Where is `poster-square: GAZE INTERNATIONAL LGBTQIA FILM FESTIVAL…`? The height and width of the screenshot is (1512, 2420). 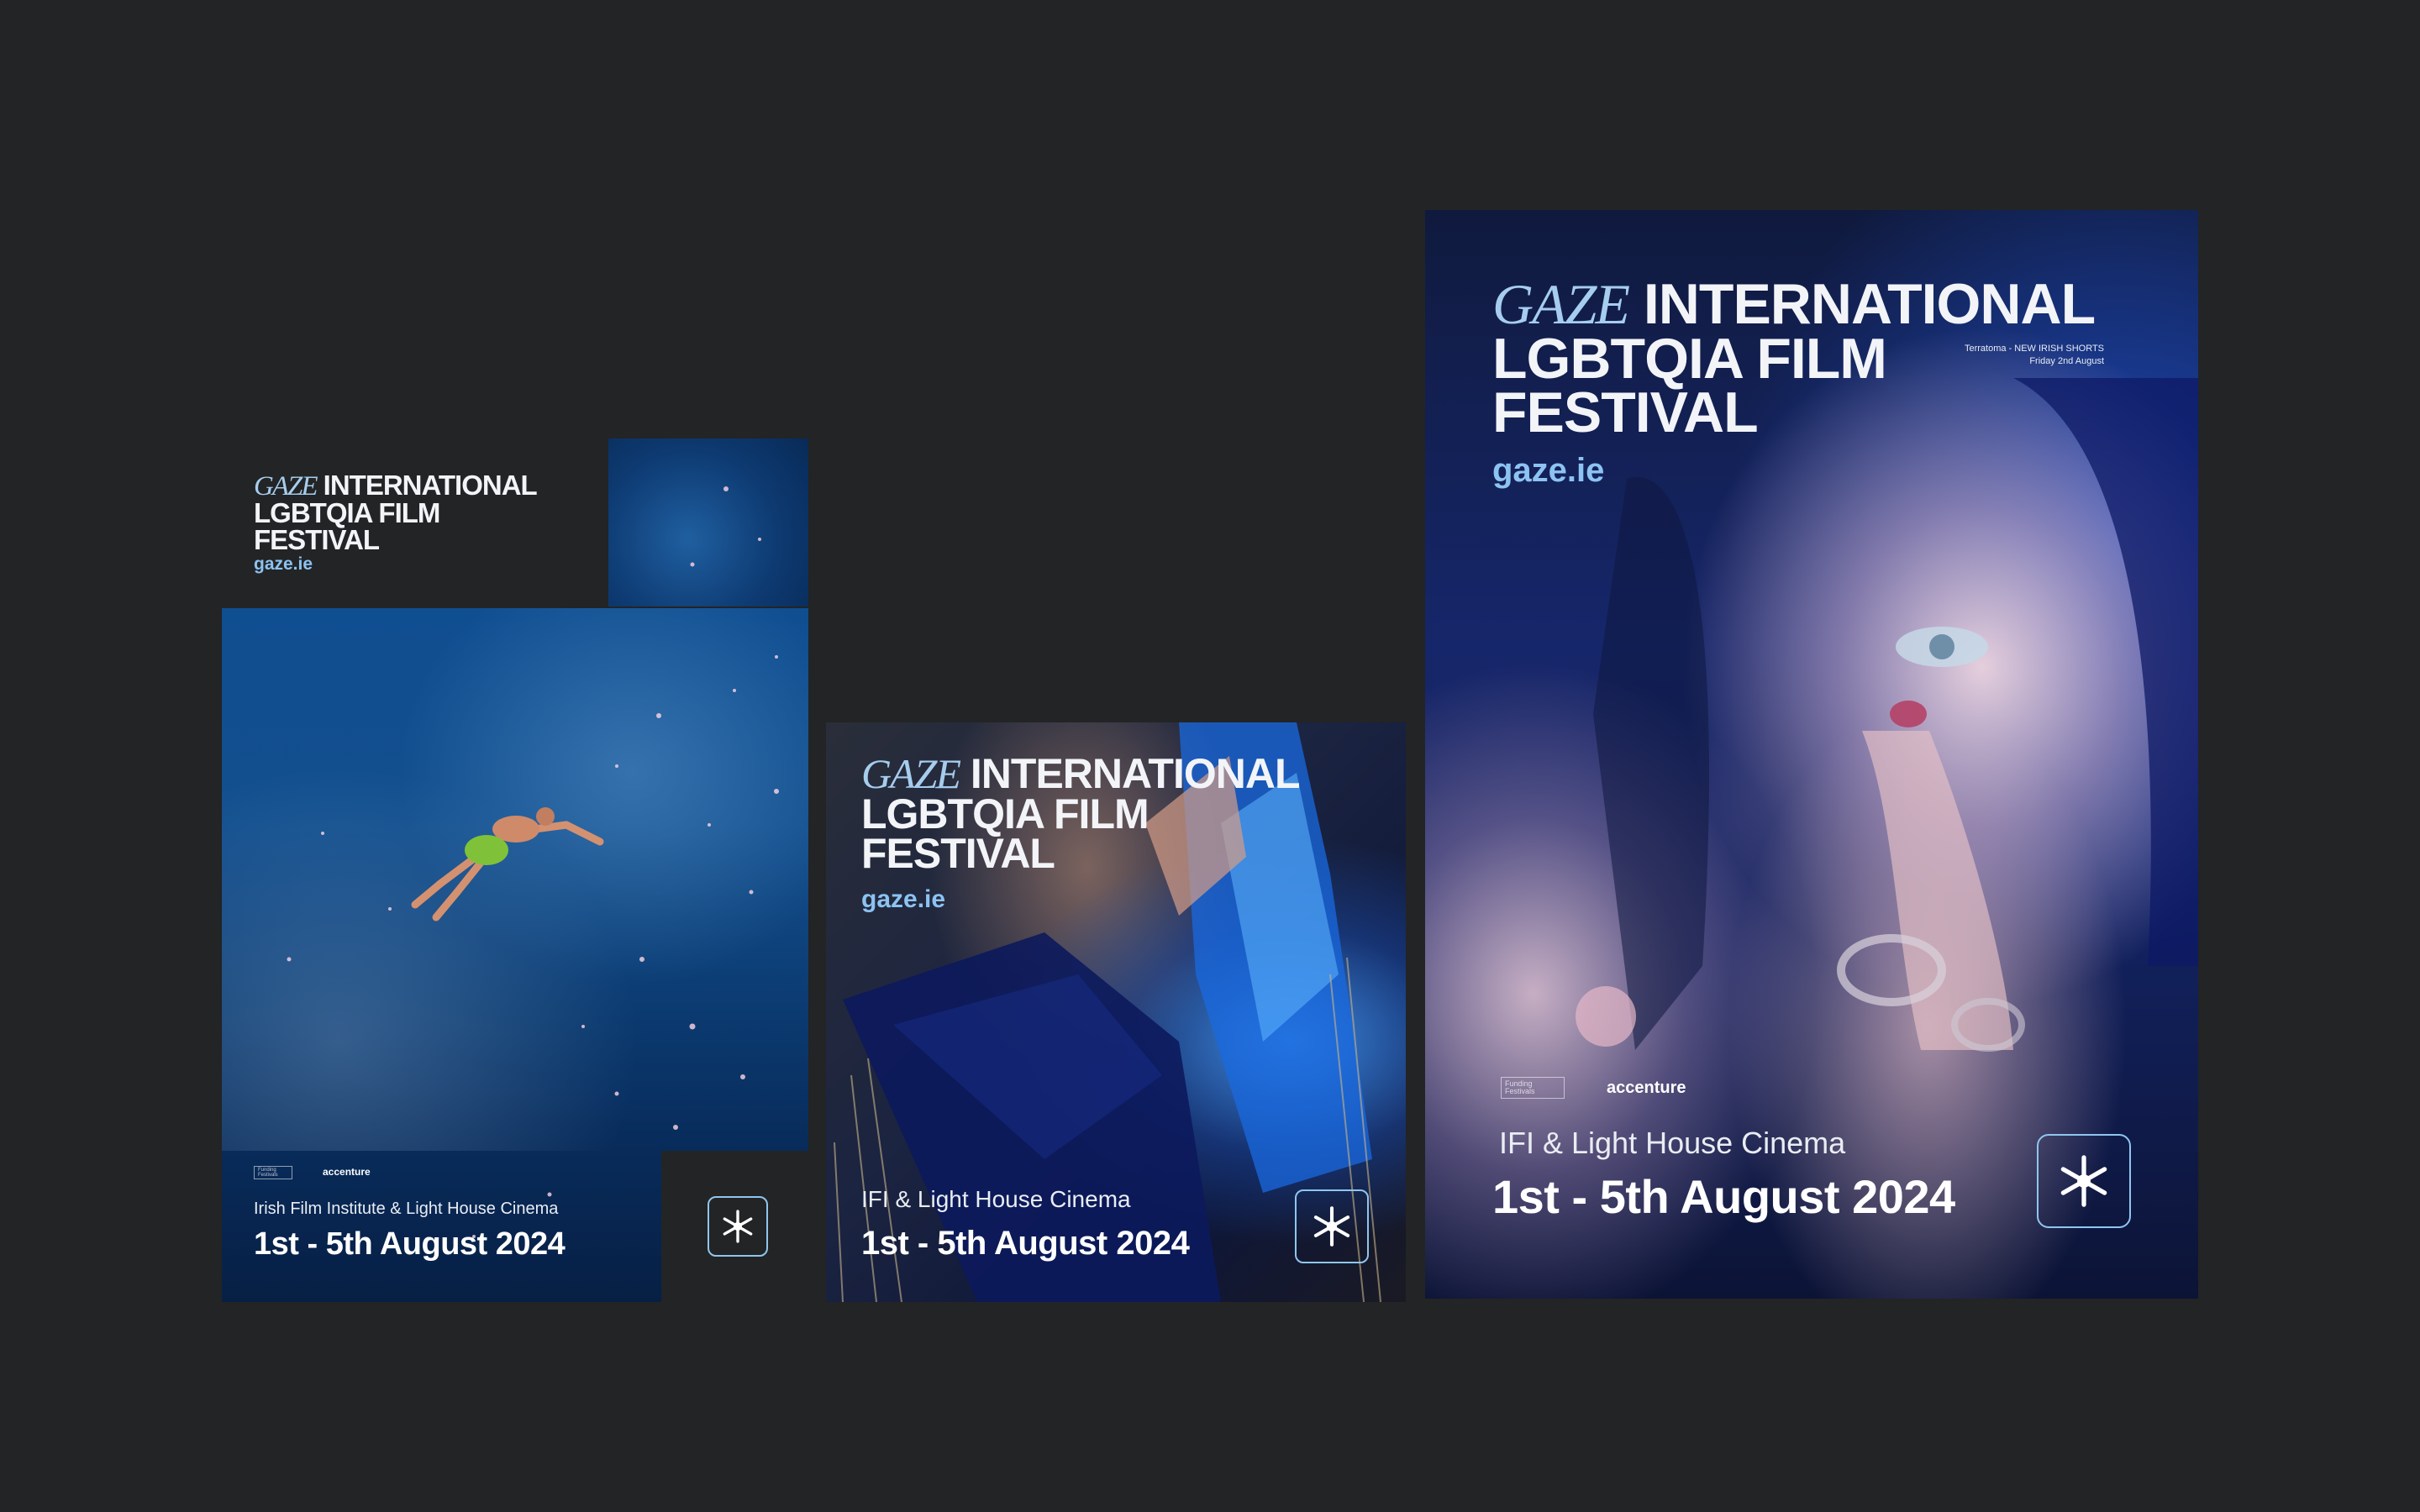
poster-square: GAZE INTERNATIONAL LGBTQIA FILM FESTIVAL… is located at coordinates (1116, 1012).